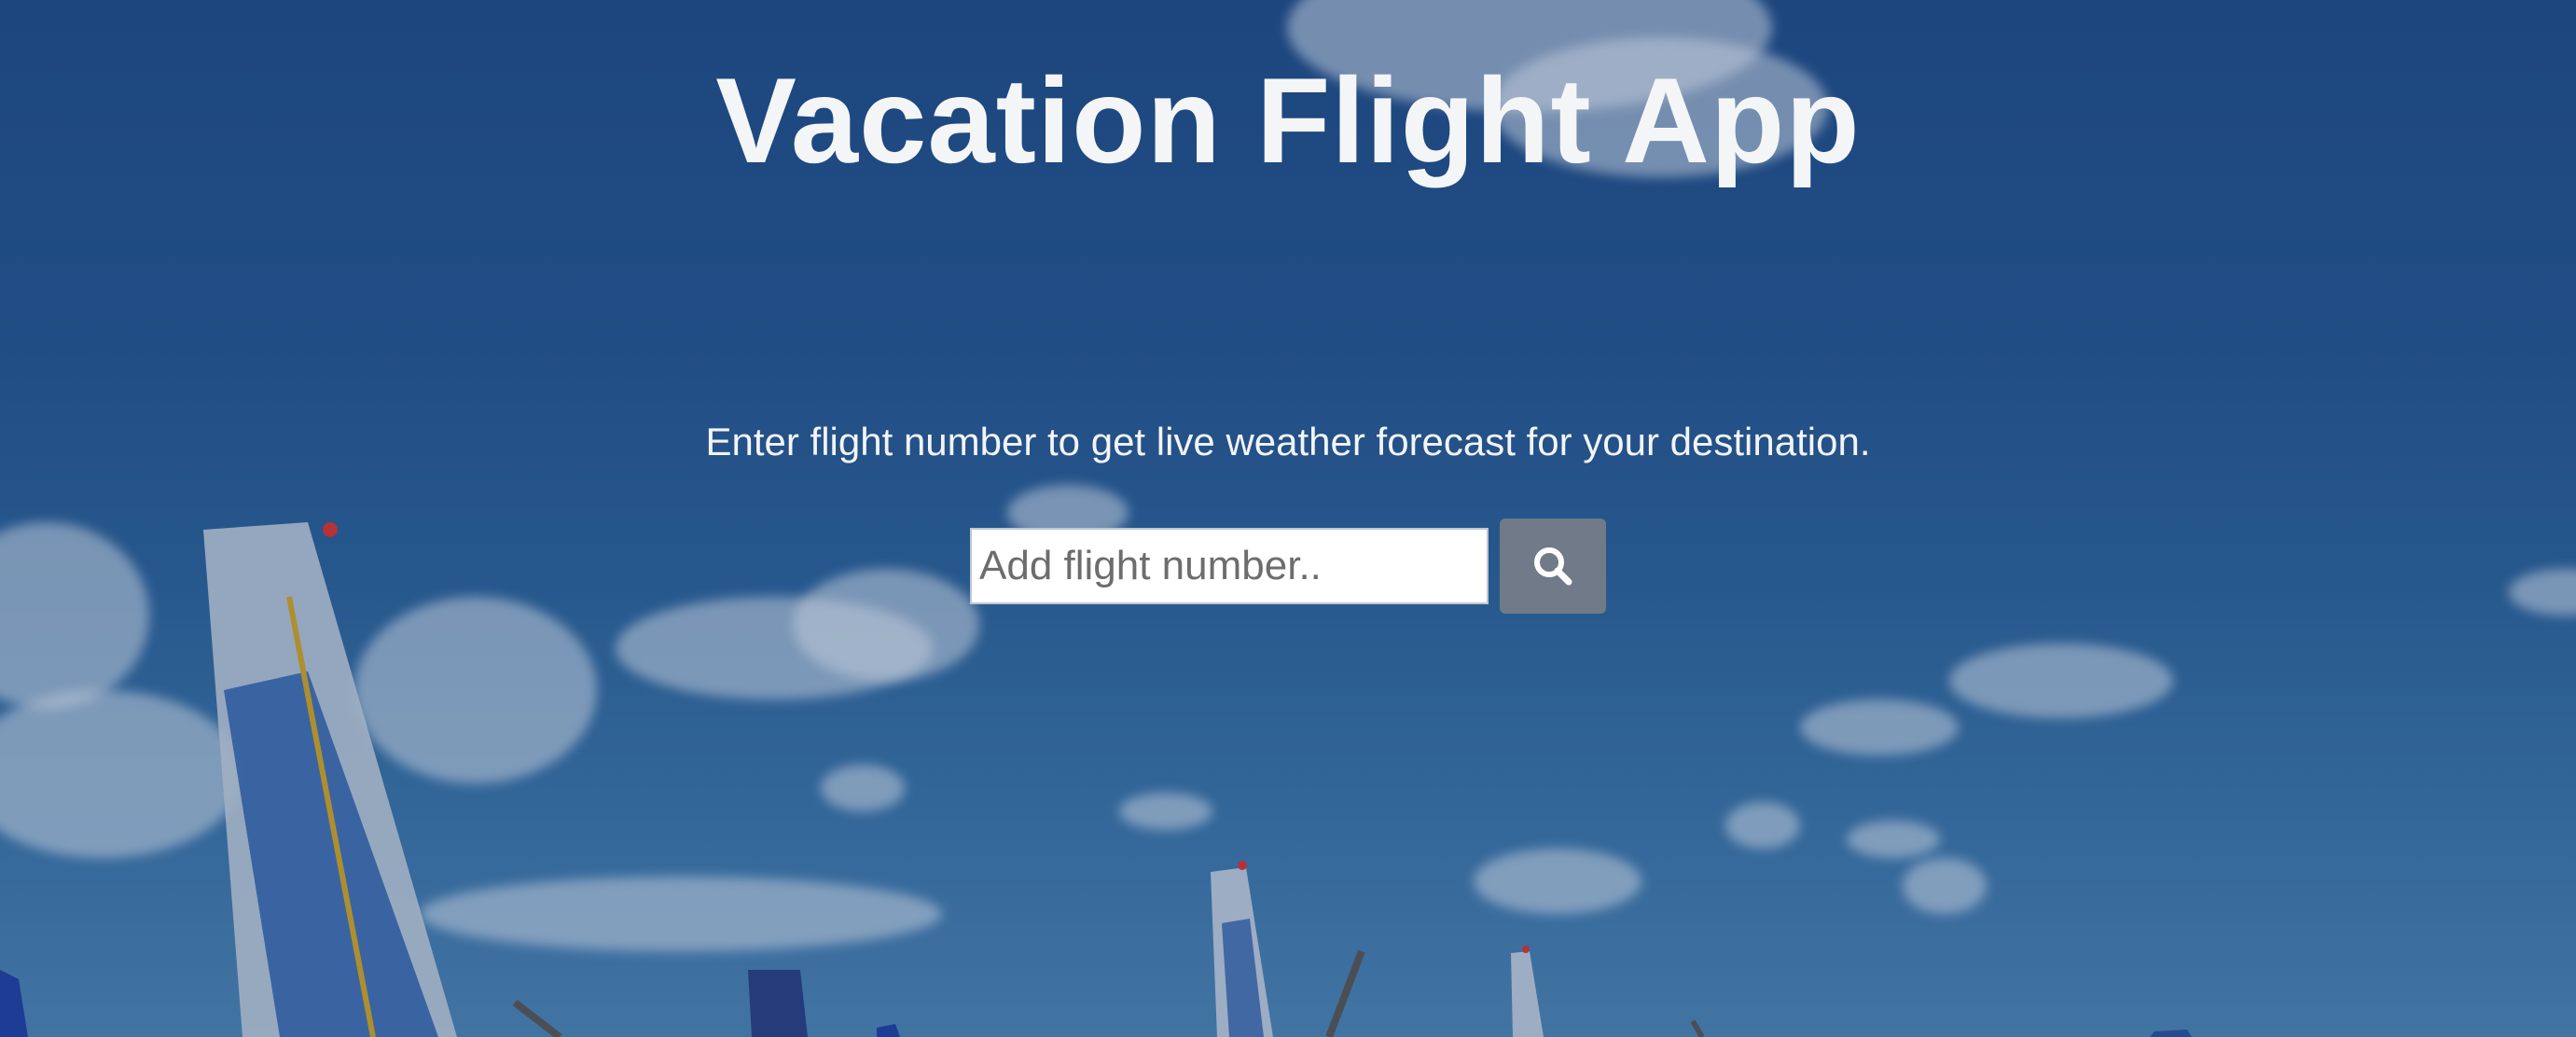  I want to click on flight-number-input, so click(1229, 566).